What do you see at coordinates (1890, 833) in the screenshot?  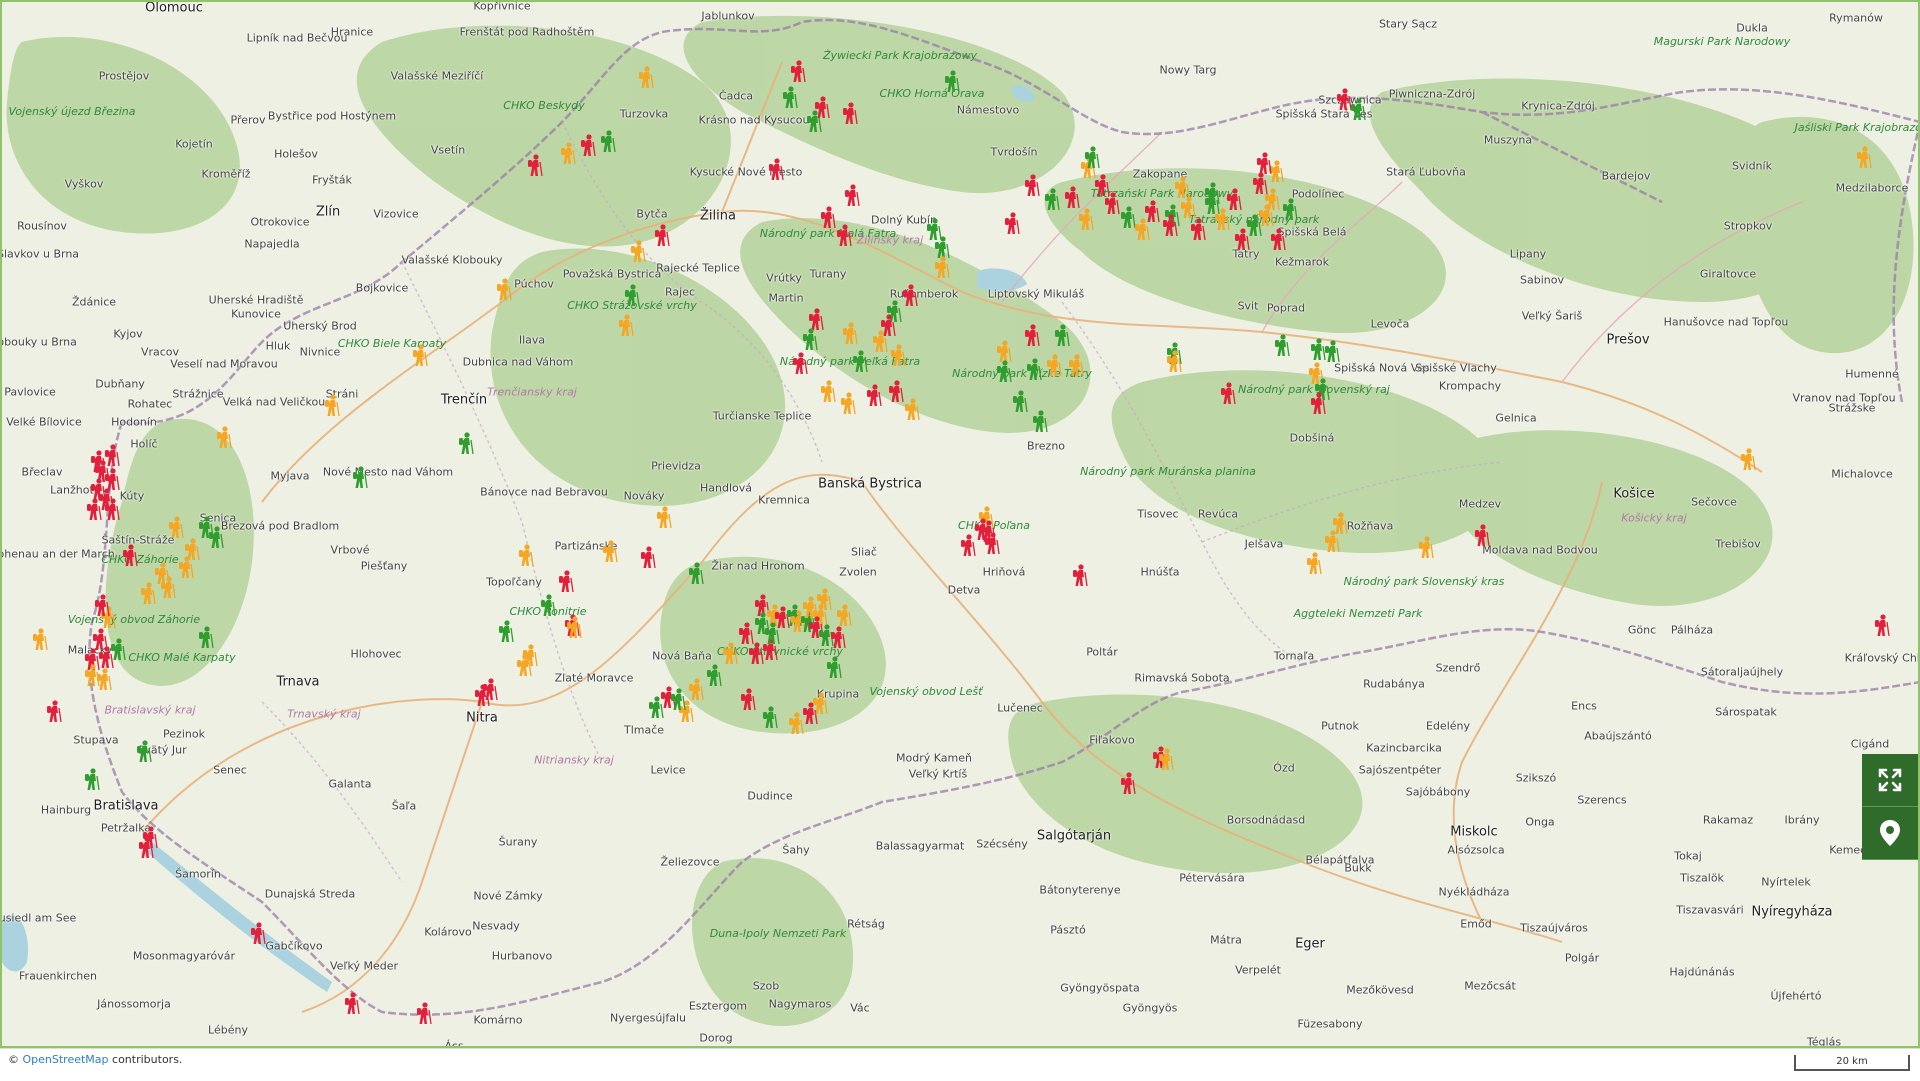 I see `locate-button` at bounding box center [1890, 833].